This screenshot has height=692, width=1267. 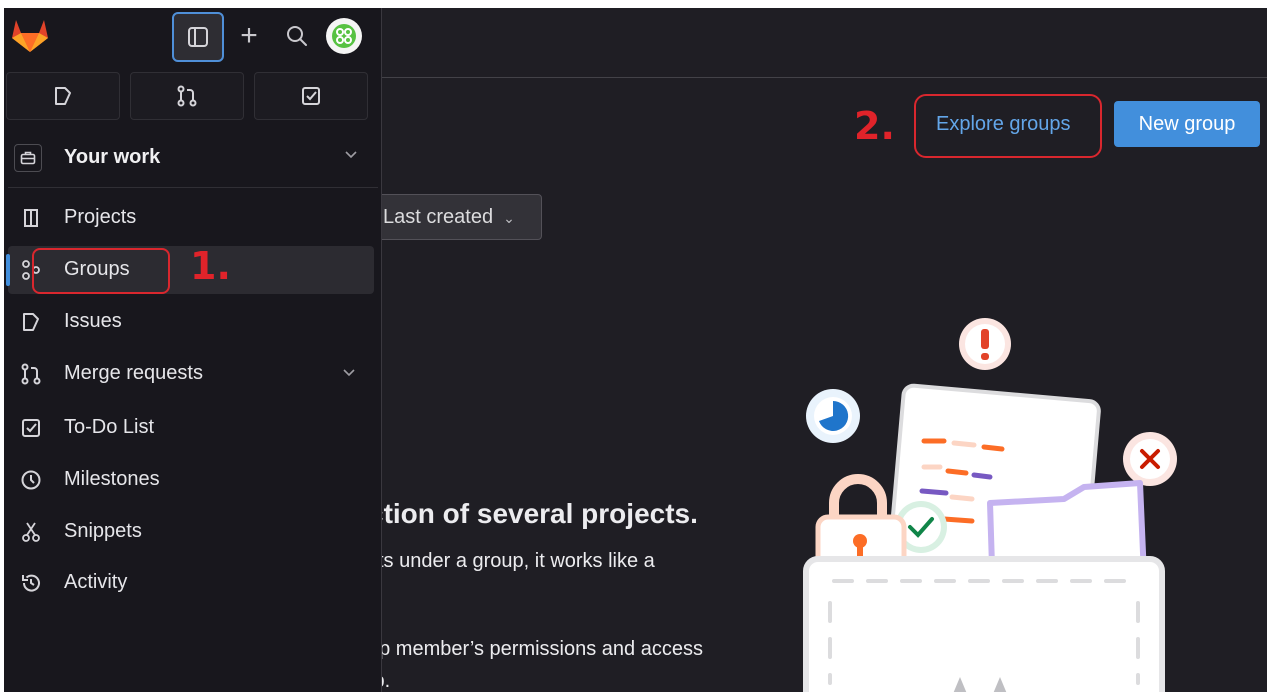 I want to click on history-icon, so click(x=31, y=583).